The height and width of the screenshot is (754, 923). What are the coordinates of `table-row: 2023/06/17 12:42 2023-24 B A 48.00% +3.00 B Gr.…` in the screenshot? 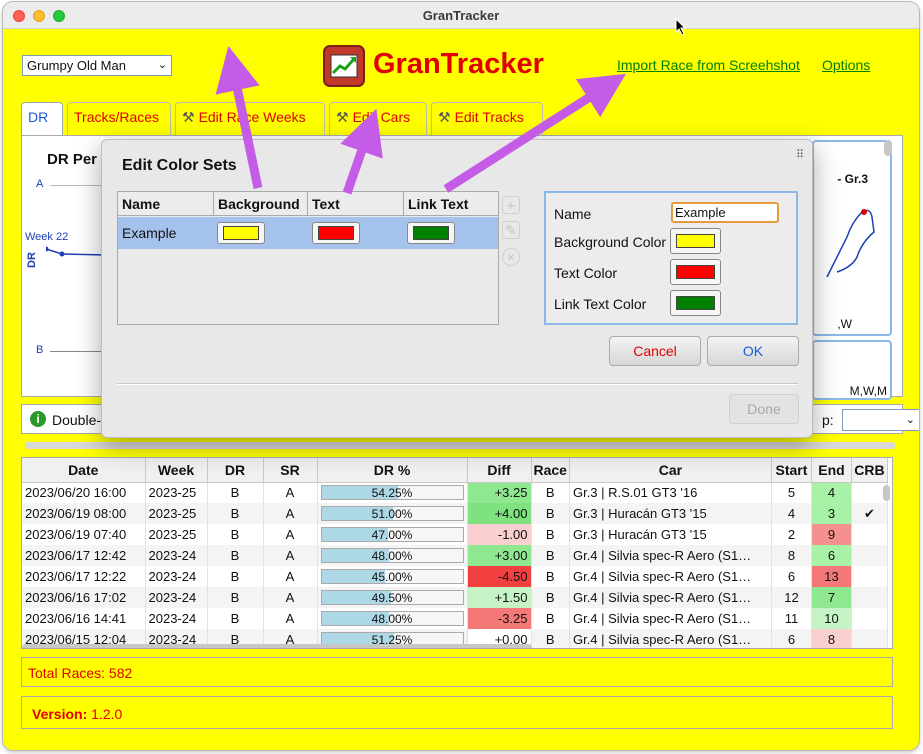 It's located at (455, 555).